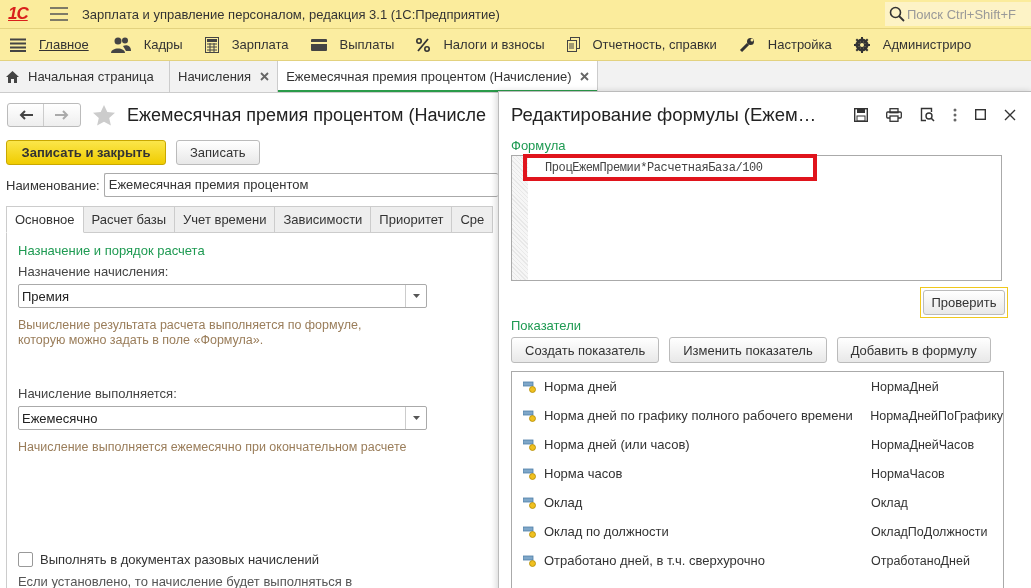 The width and height of the screenshot is (1031, 588). I want to click on section-link: Настройка, so click(799, 44).